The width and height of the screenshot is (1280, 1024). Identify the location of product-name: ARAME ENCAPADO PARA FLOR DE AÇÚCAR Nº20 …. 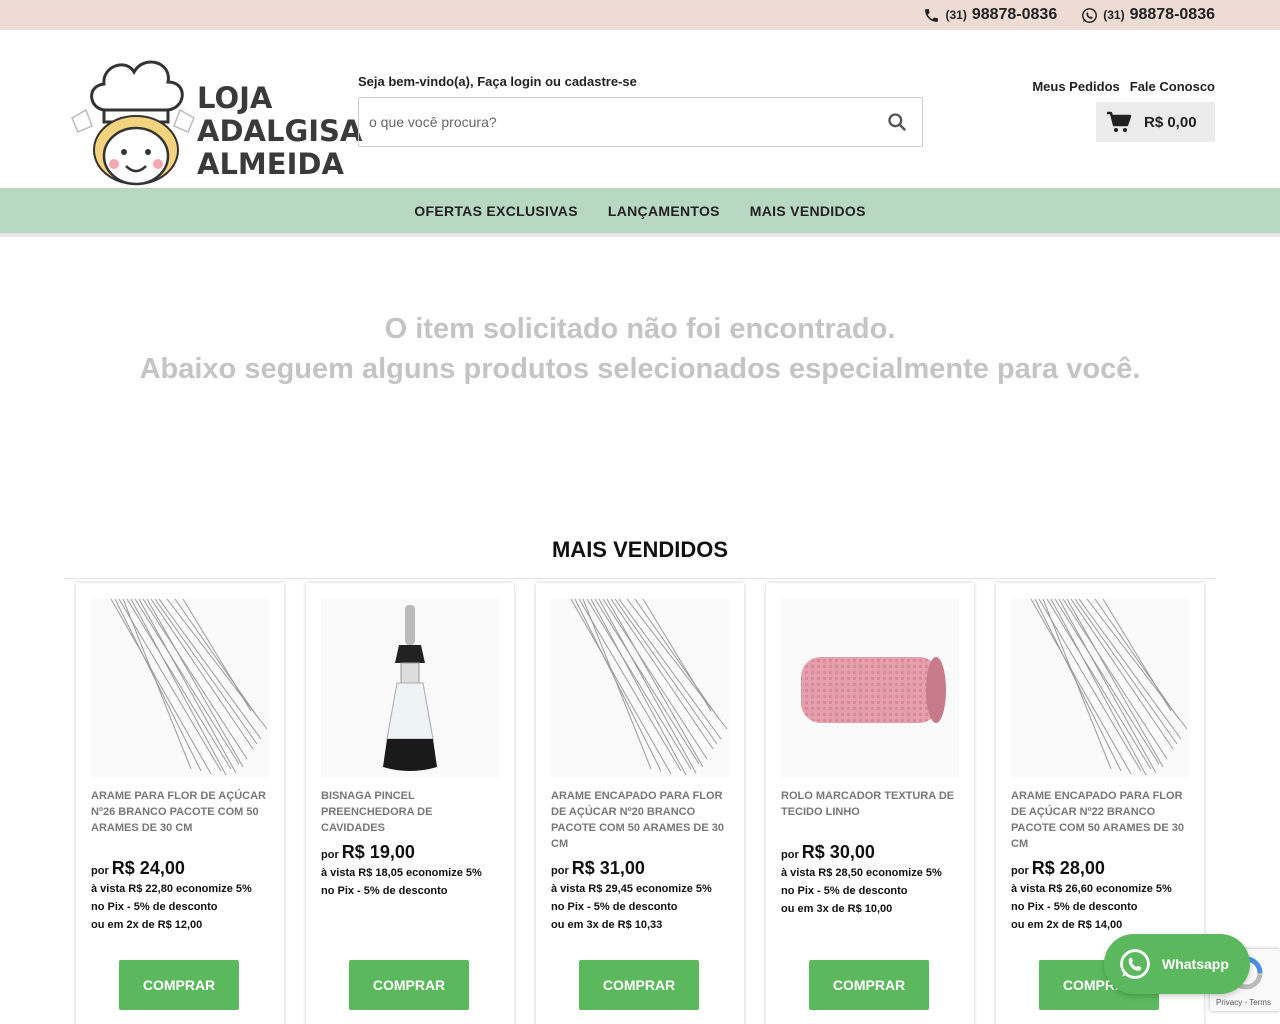
(640, 820).